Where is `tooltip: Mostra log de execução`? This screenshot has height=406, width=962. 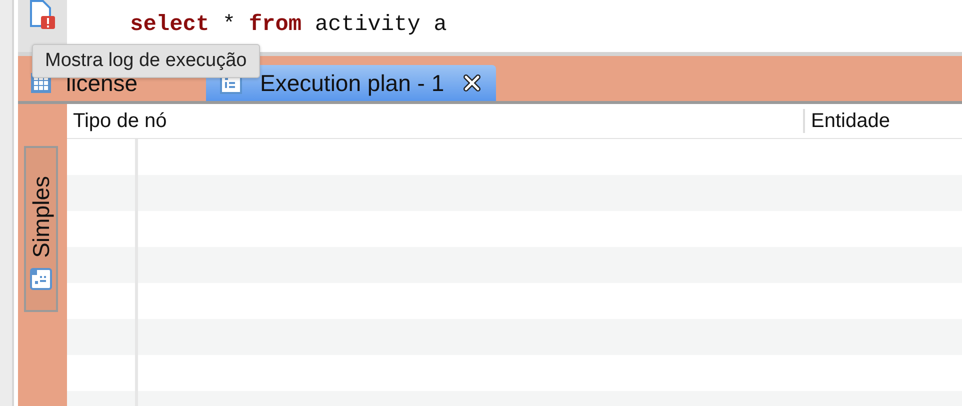 tooltip: Mostra log de execução is located at coordinates (146, 61).